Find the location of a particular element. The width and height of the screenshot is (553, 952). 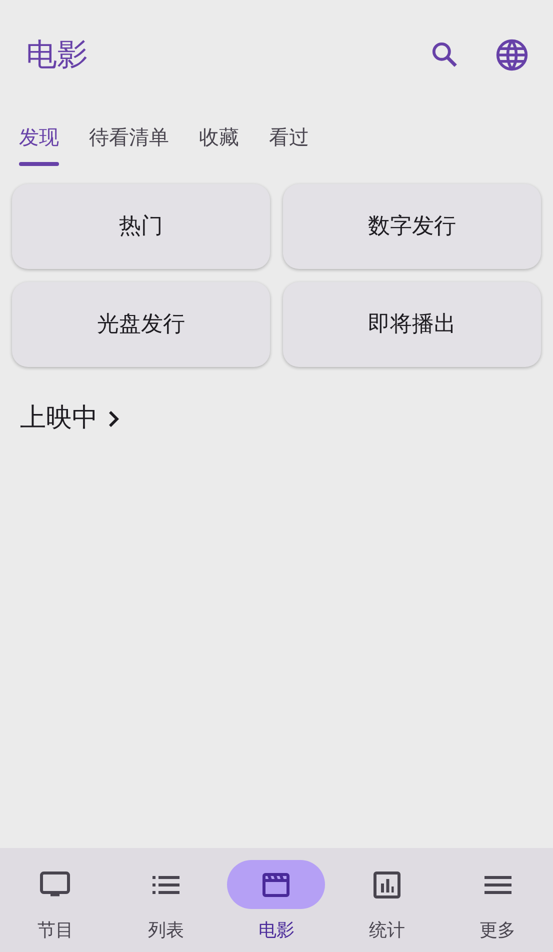

tab: 待看清单 is located at coordinates (129, 138).